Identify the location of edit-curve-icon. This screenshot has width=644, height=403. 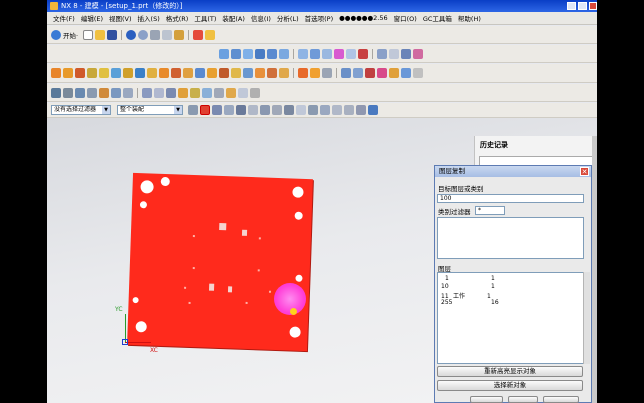
(231, 92).